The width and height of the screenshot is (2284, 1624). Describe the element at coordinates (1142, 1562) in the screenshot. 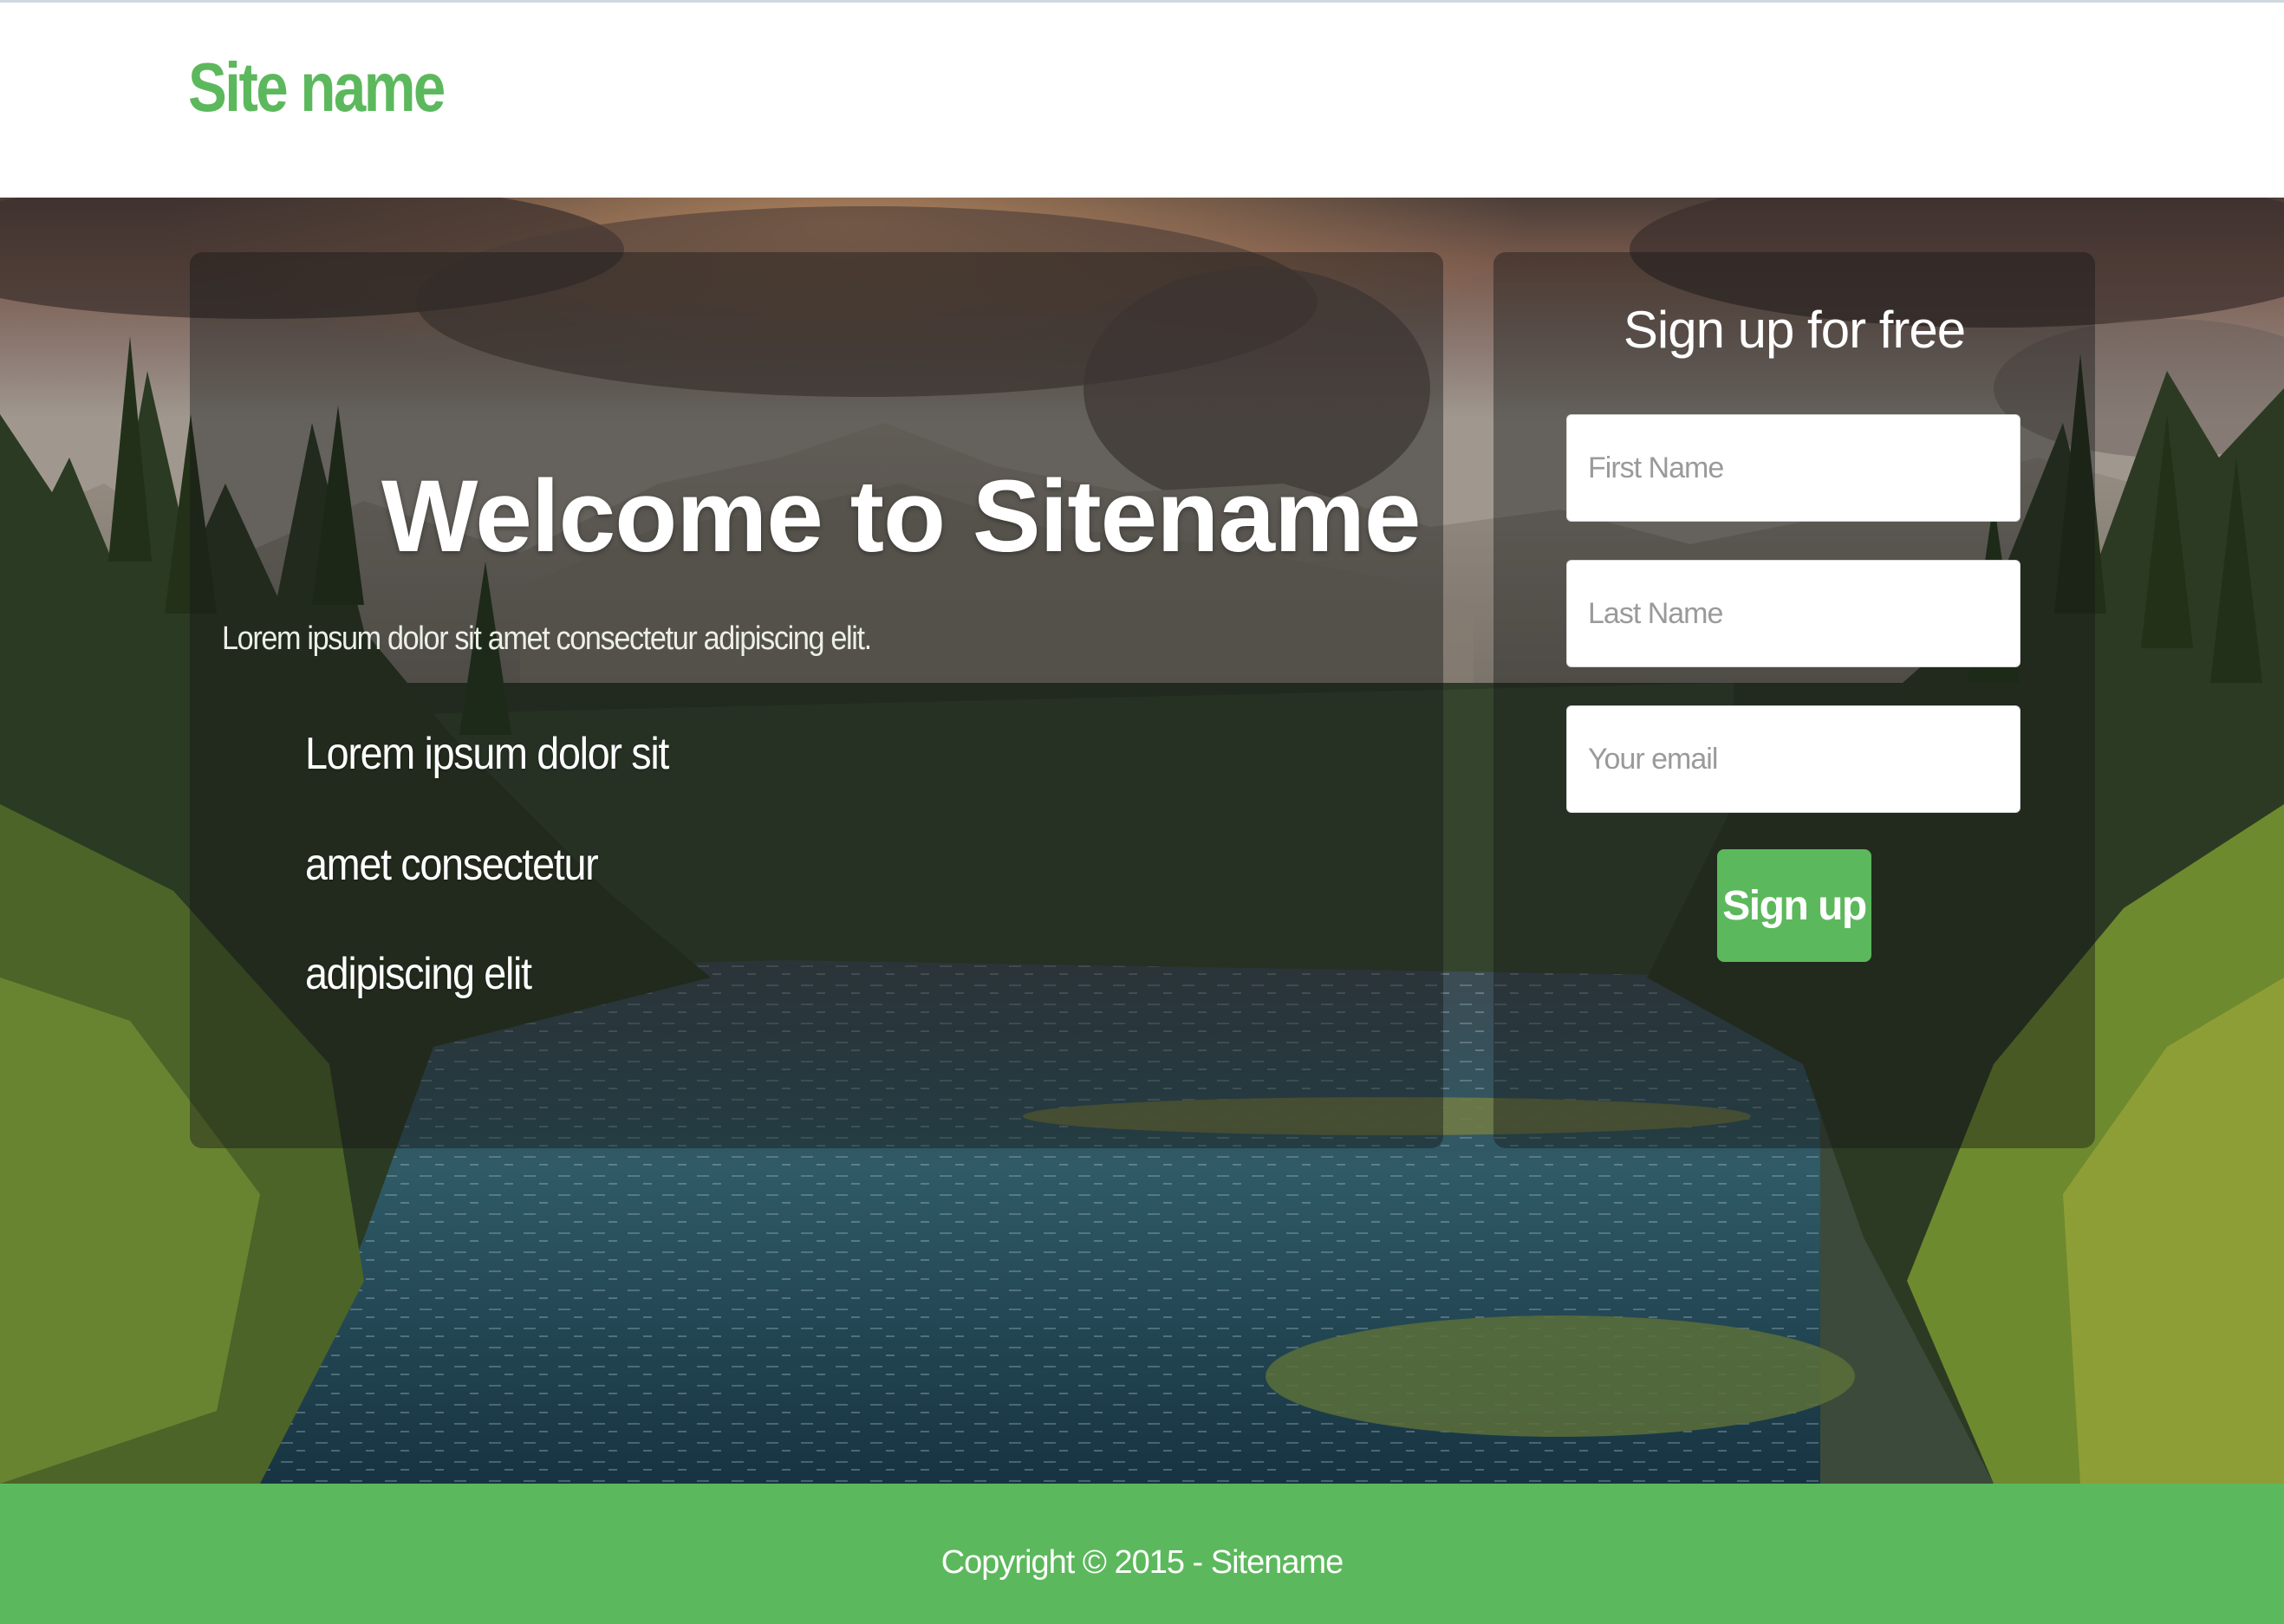

I see `copyright-text: Copyright © 2015 - Sitename` at that location.